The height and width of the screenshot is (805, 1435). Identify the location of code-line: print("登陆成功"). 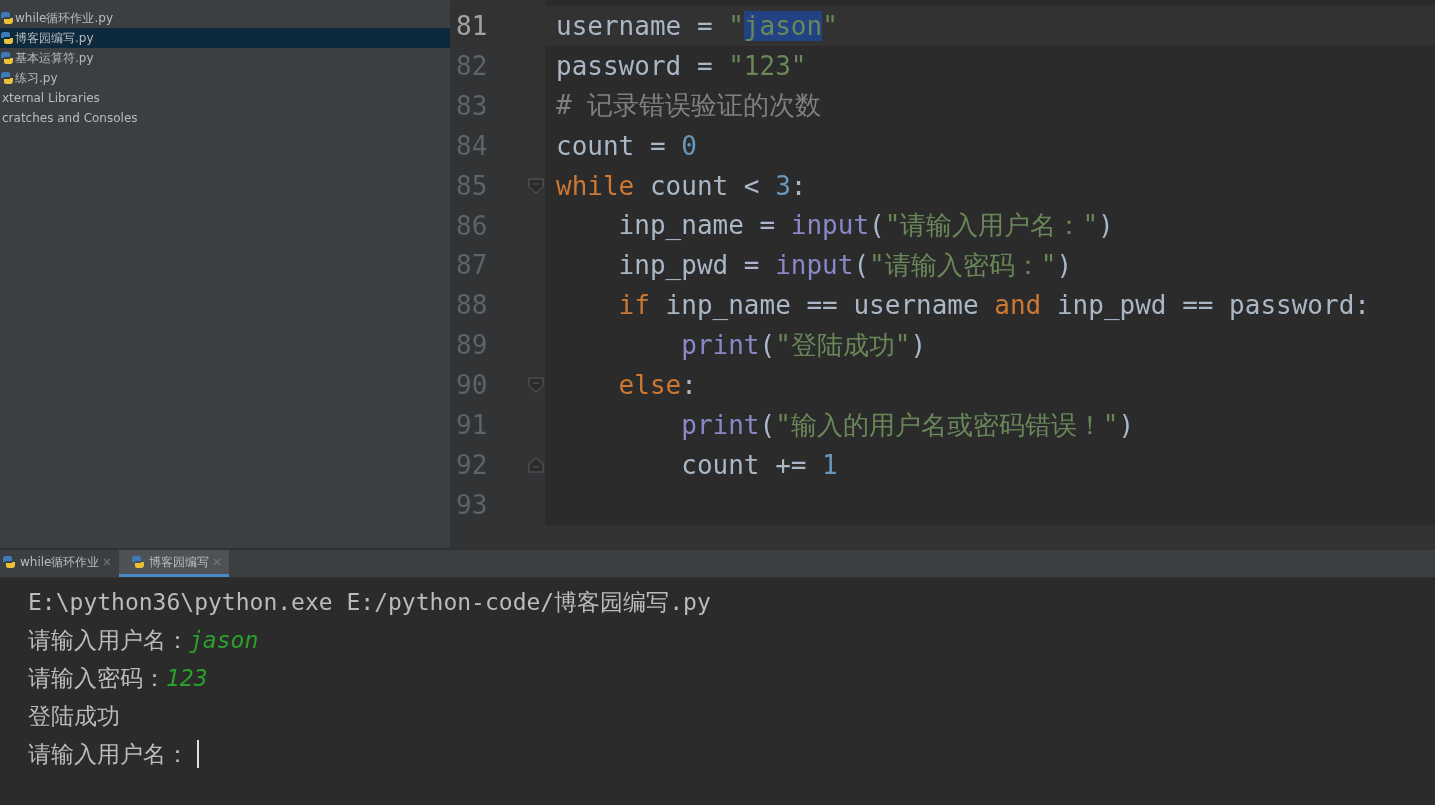
(803, 345).